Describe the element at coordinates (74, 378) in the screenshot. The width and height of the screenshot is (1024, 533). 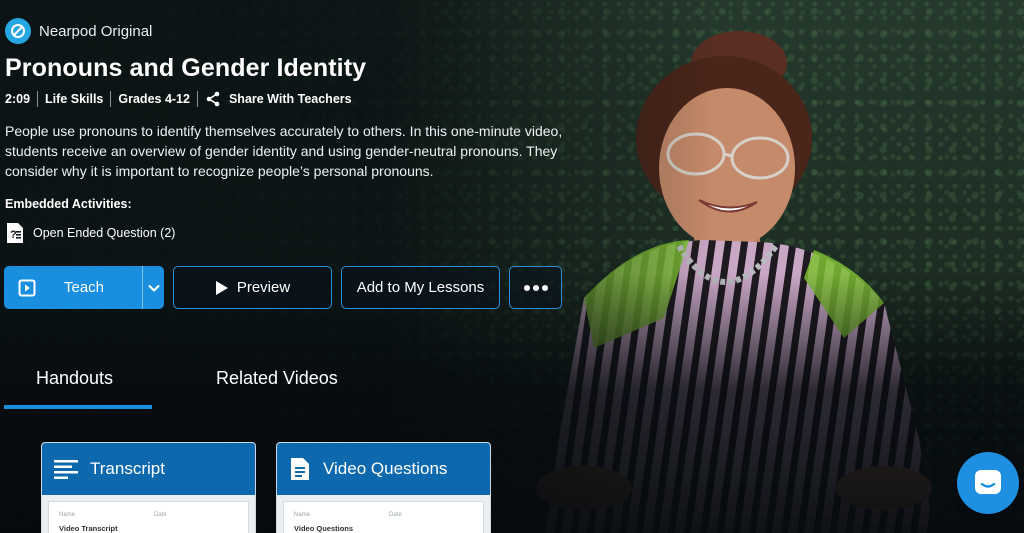
I see `tab-handouts: Handouts` at that location.